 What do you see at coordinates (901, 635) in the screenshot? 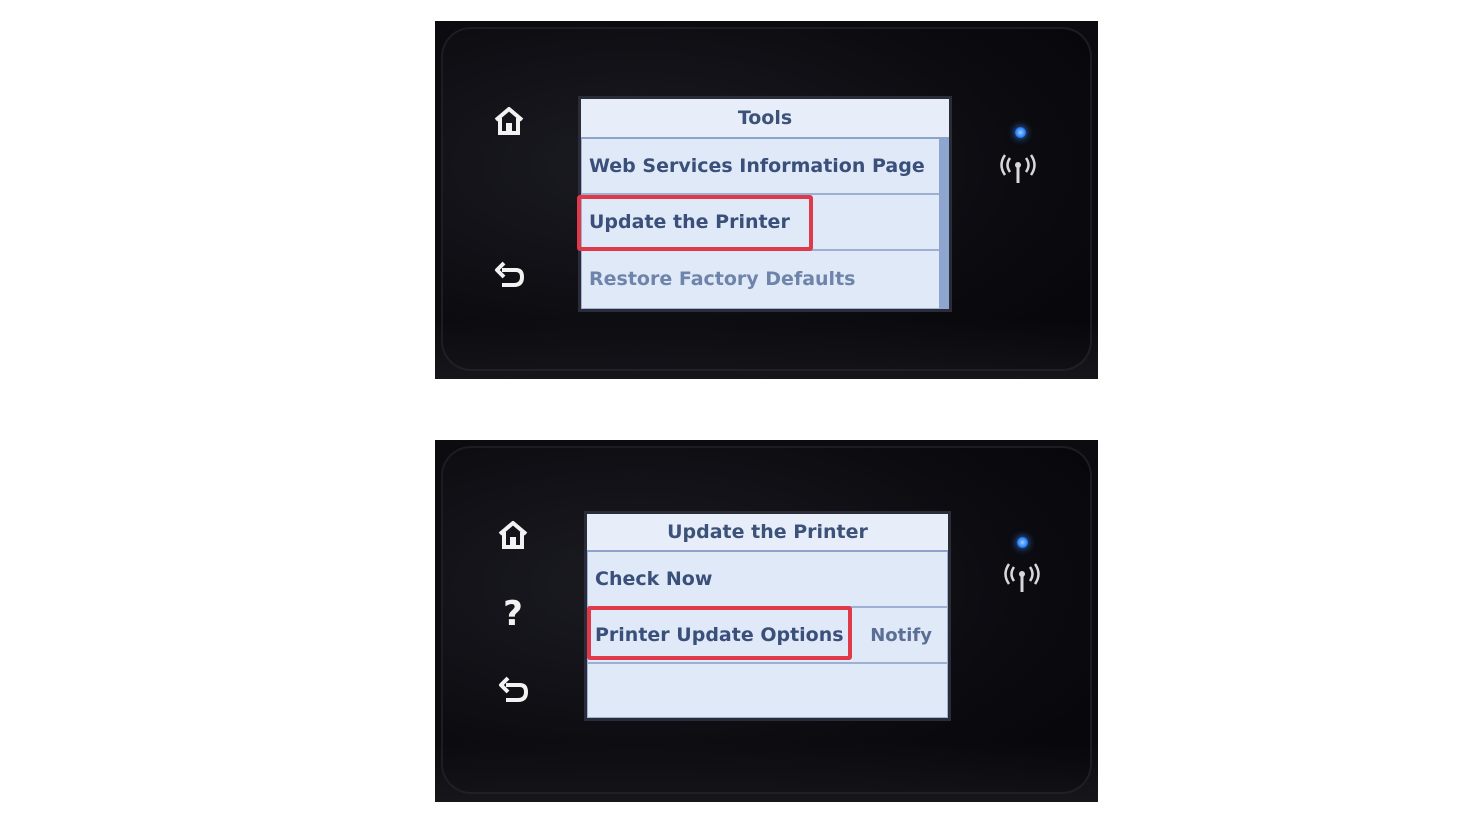
I see `menu-item-value: Notify` at bounding box center [901, 635].